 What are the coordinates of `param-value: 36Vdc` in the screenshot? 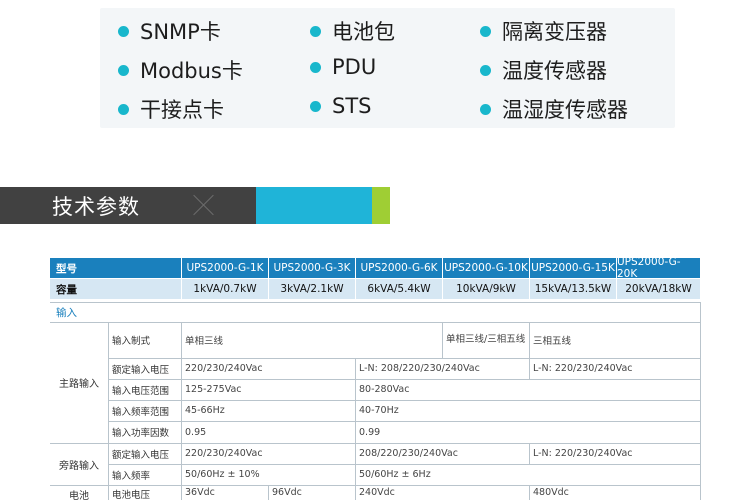 It's located at (200, 492).